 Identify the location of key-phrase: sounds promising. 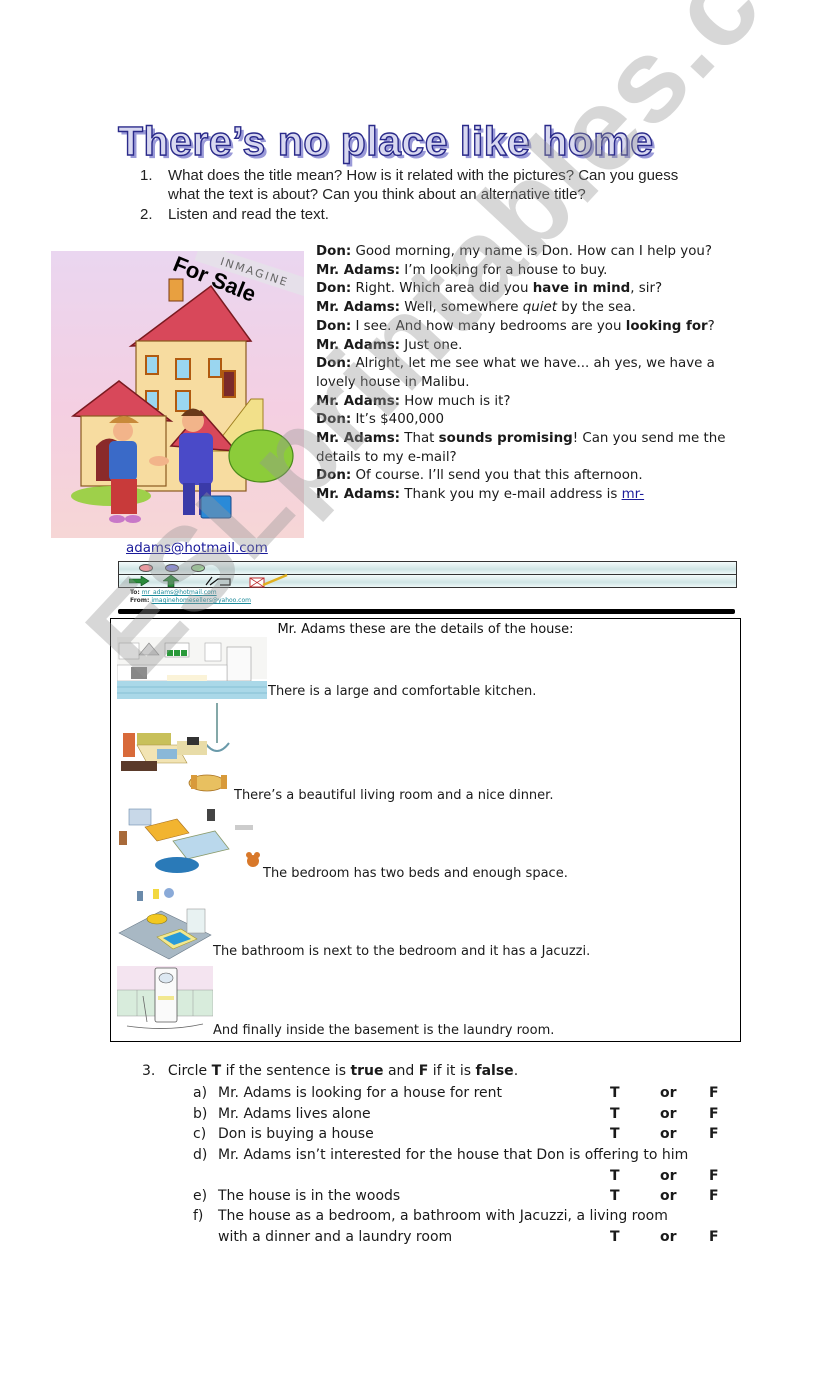
(505, 439).